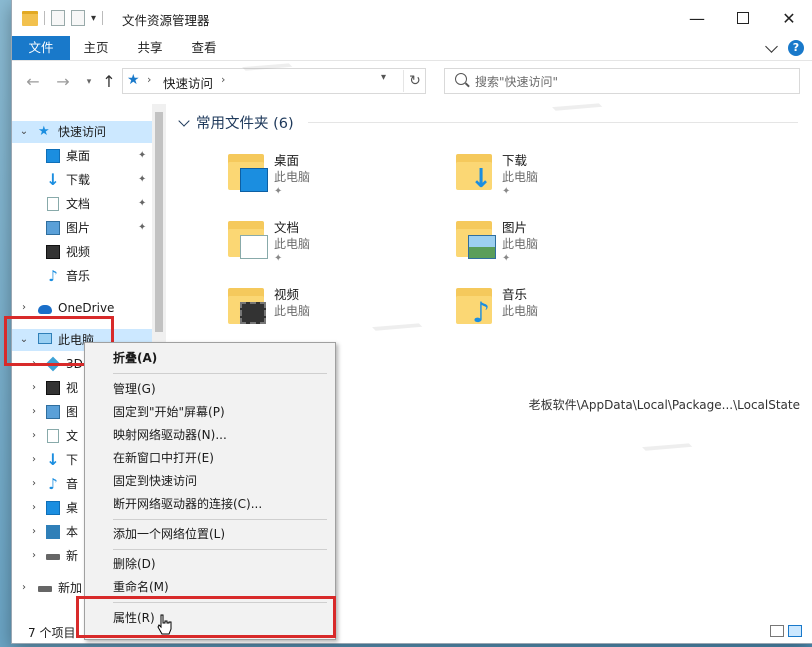 Image resolution: width=812 pixels, height=647 pixels. Describe the element at coordinates (93, 18) in the screenshot. I see `customize-toolbar-icon: ▾` at that location.